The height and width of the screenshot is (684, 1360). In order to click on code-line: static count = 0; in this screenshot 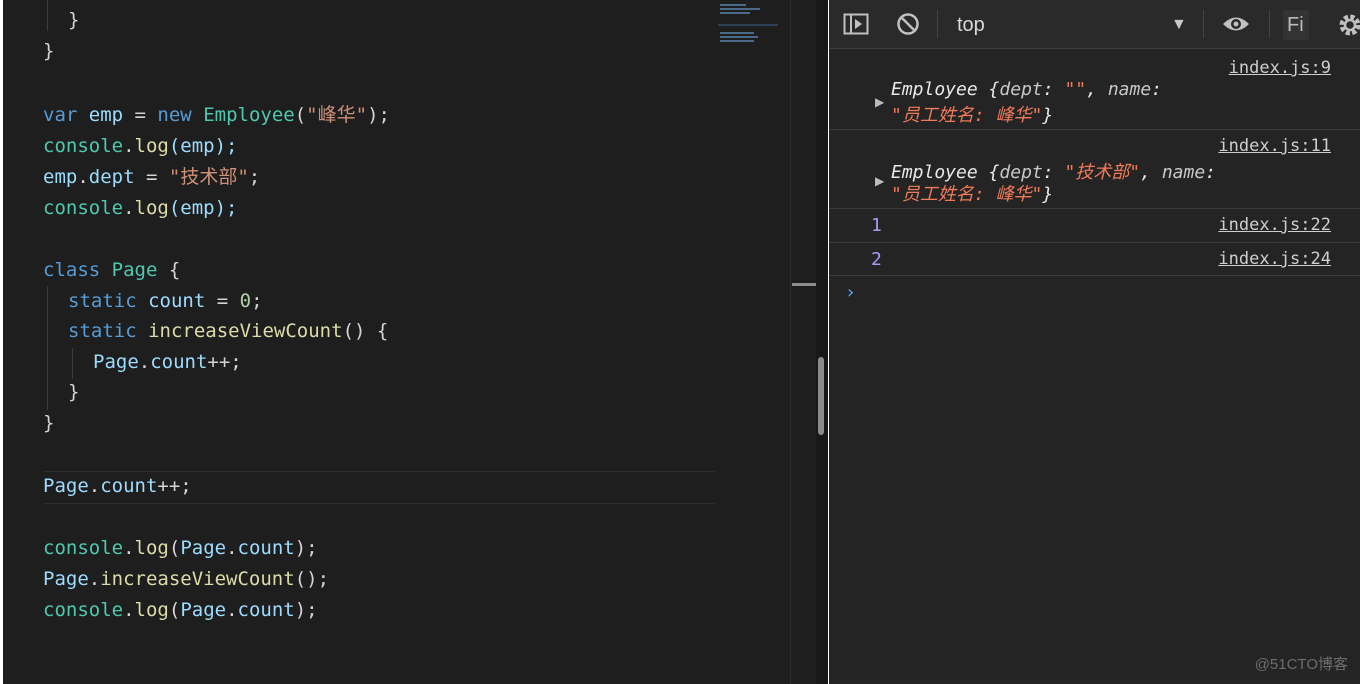, I will do `click(165, 301)`.